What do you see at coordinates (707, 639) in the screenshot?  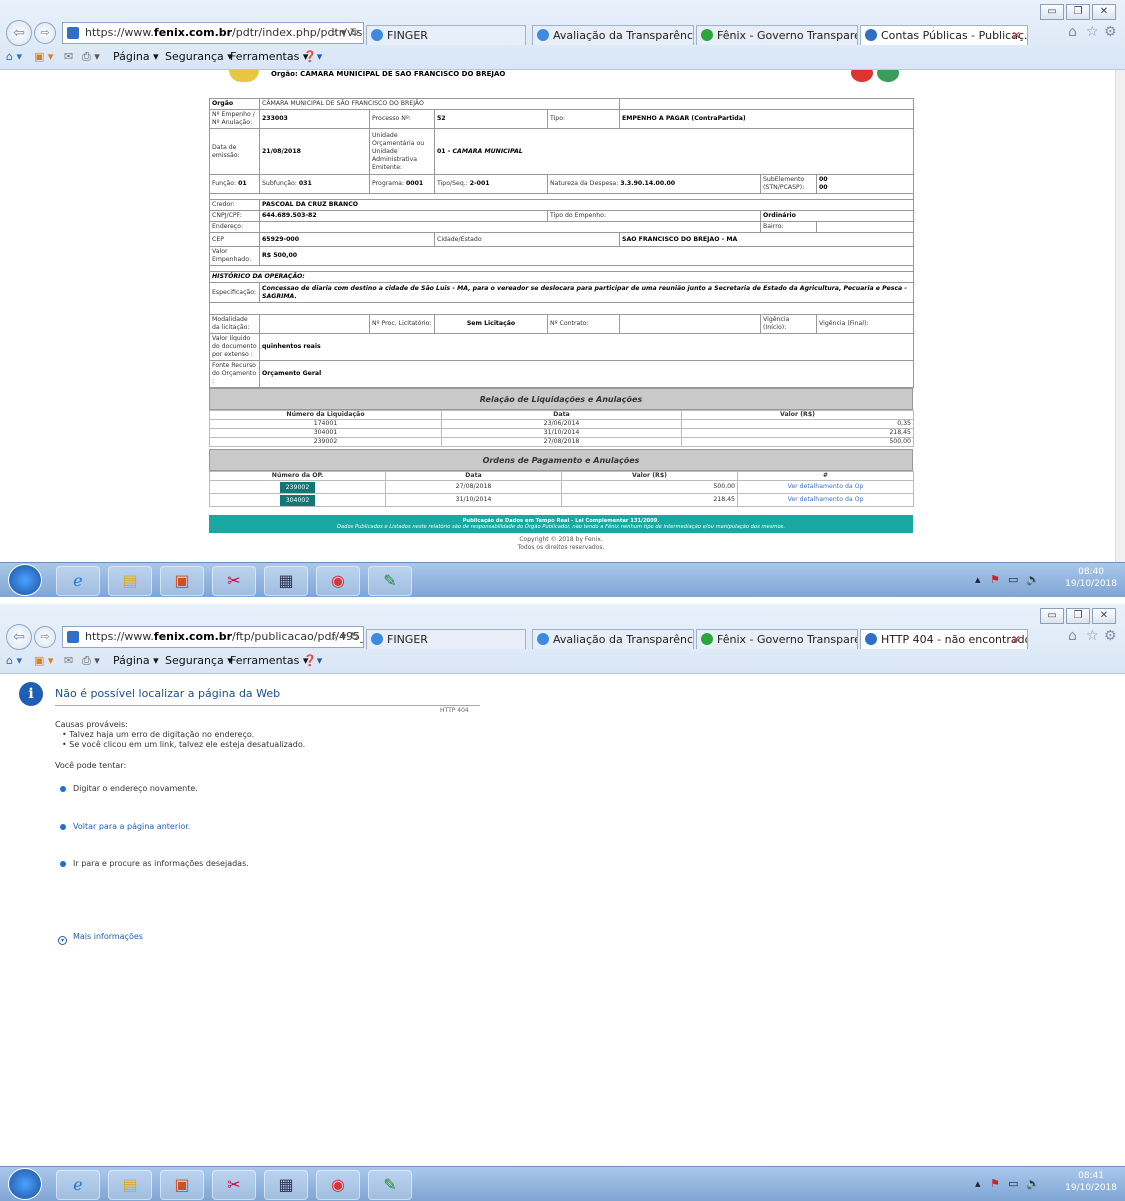 I see `brazil-flag-icon` at bounding box center [707, 639].